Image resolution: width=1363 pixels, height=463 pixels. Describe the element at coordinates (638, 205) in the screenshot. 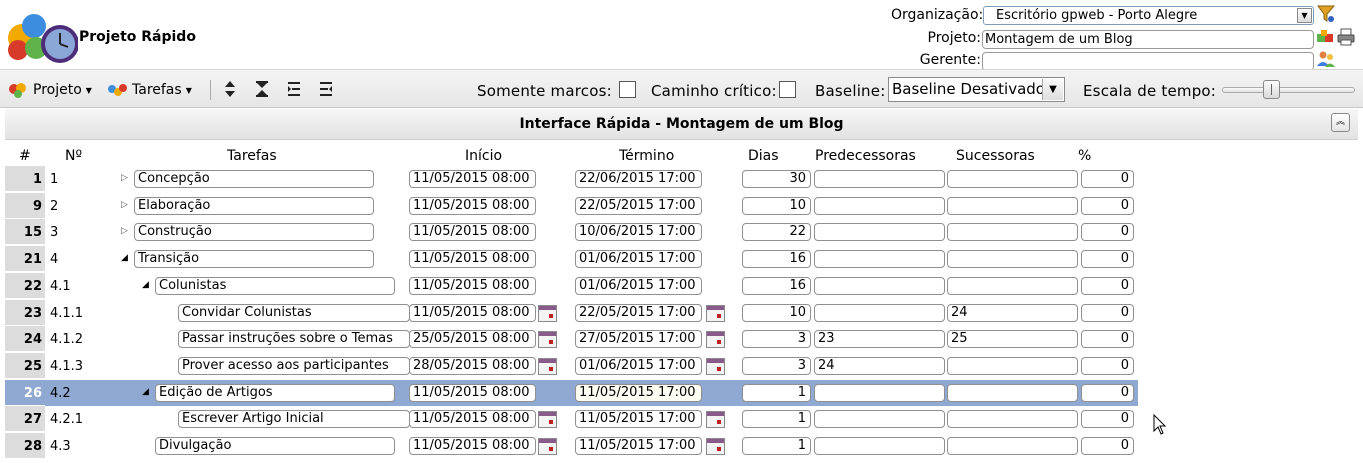

I see `end-date-field: 22/05/2015 17:00` at that location.